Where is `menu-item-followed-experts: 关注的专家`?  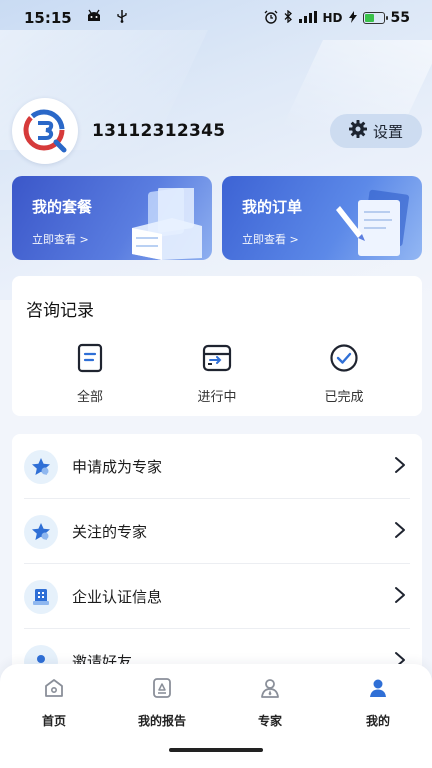 menu-item-followed-experts: 关注的专家 is located at coordinates (217, 531).